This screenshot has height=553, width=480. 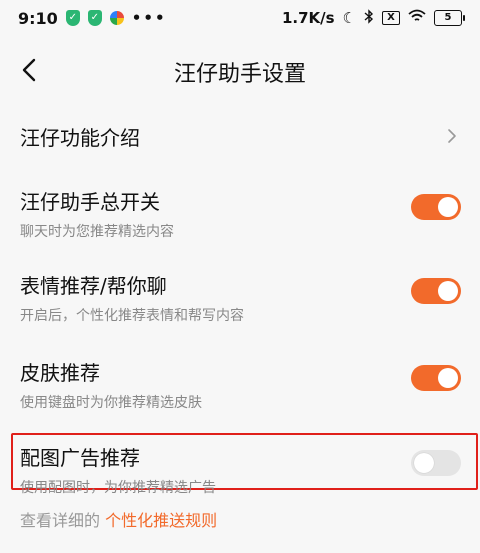 I want to click on master-switch-toggle, so click(x=436, y=207).